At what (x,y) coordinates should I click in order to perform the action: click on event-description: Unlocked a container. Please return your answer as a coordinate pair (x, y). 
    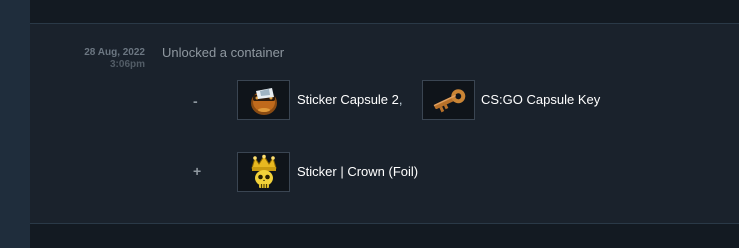
    Looking at the image, I should click on (223, 52).